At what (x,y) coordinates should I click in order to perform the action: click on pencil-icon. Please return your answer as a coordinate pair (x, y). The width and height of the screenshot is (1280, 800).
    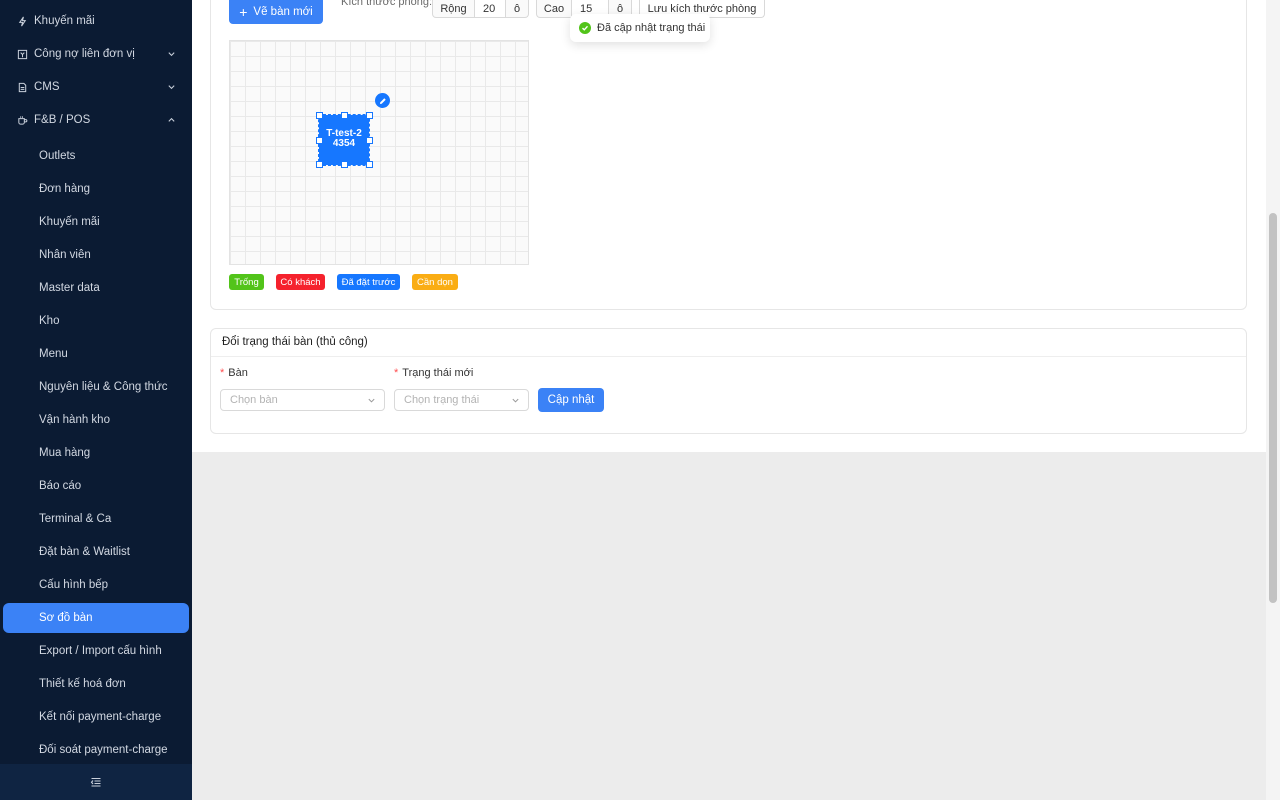
    Looking at the image, I should click on (382, 100).